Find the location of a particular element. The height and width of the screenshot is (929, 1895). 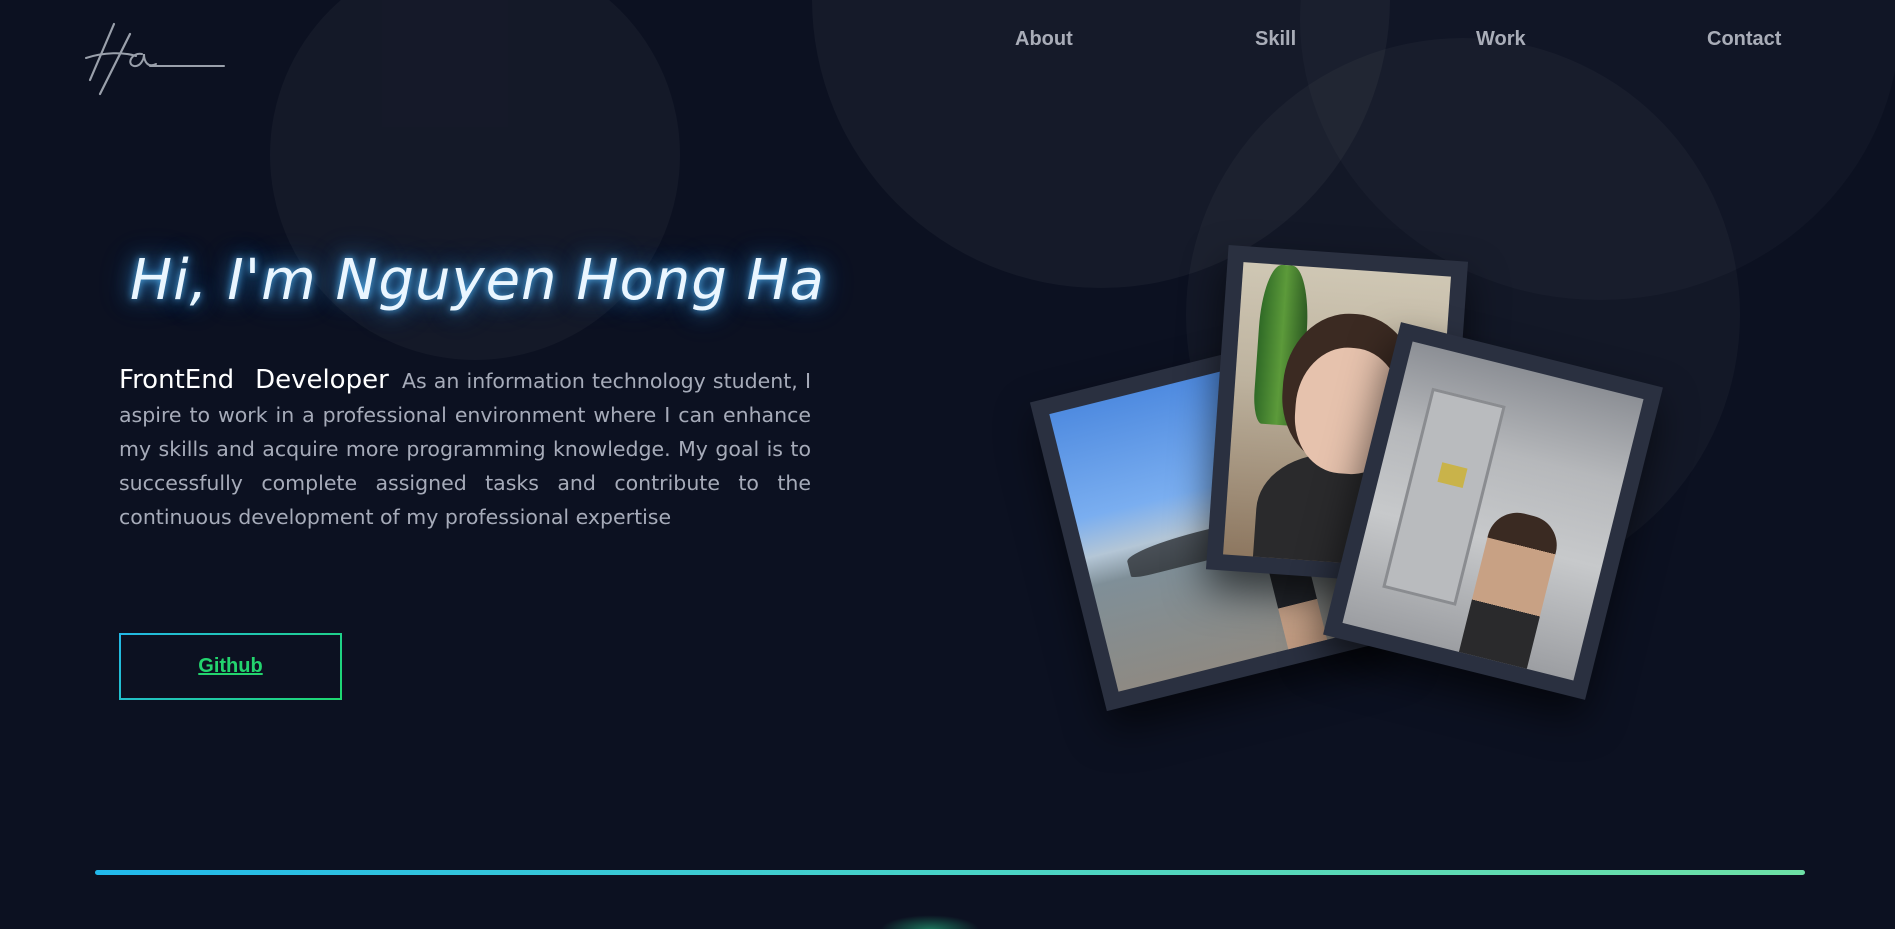

nav-item-about: About is located at coordinates (1044, 39).